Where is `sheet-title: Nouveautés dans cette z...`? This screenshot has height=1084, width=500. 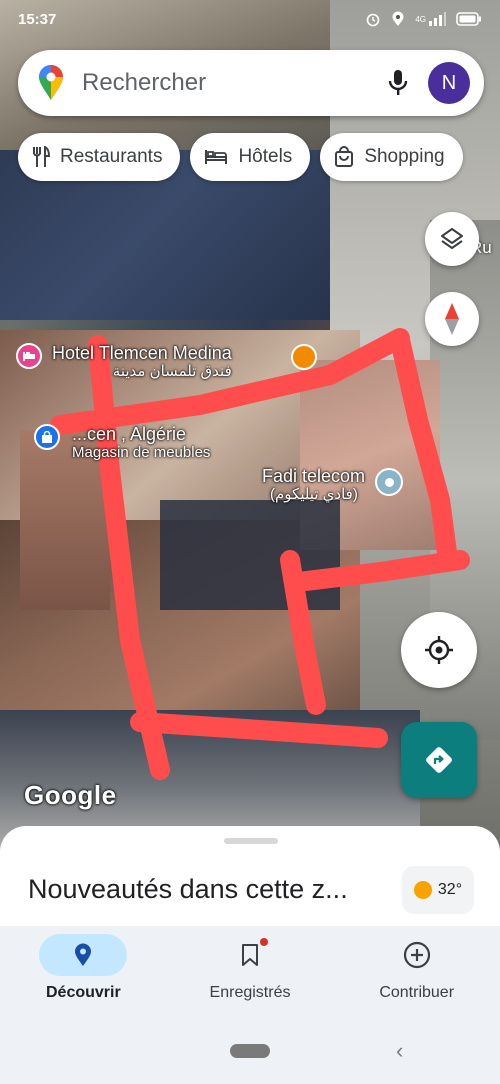
sheet-title: Nouveautés dans cette z... is located at coordinates (188, 889).